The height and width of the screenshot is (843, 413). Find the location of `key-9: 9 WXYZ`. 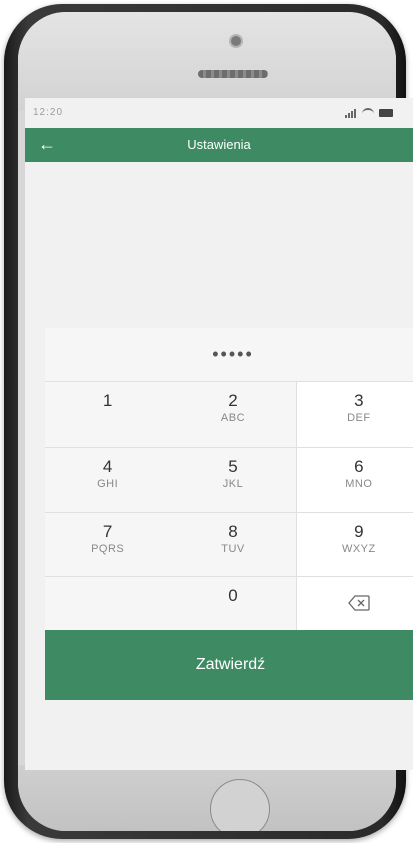

key-9: 9 WXYZ is located at coordinates (354, 544).